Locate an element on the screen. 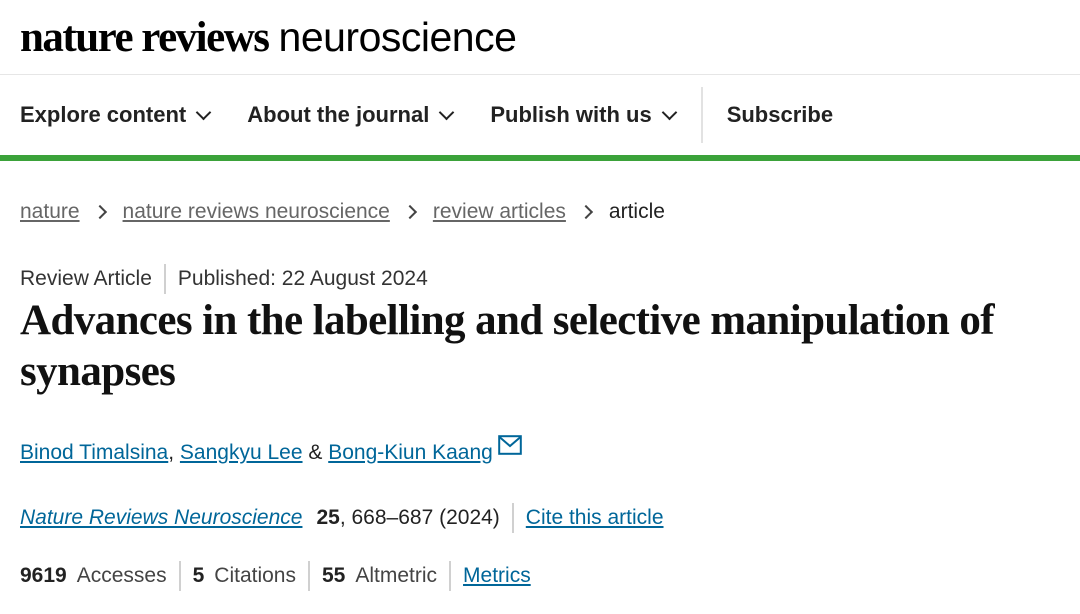 This screenshot has width=1080, height=614. article-type: Review Article is located at coordinates (86, 278).